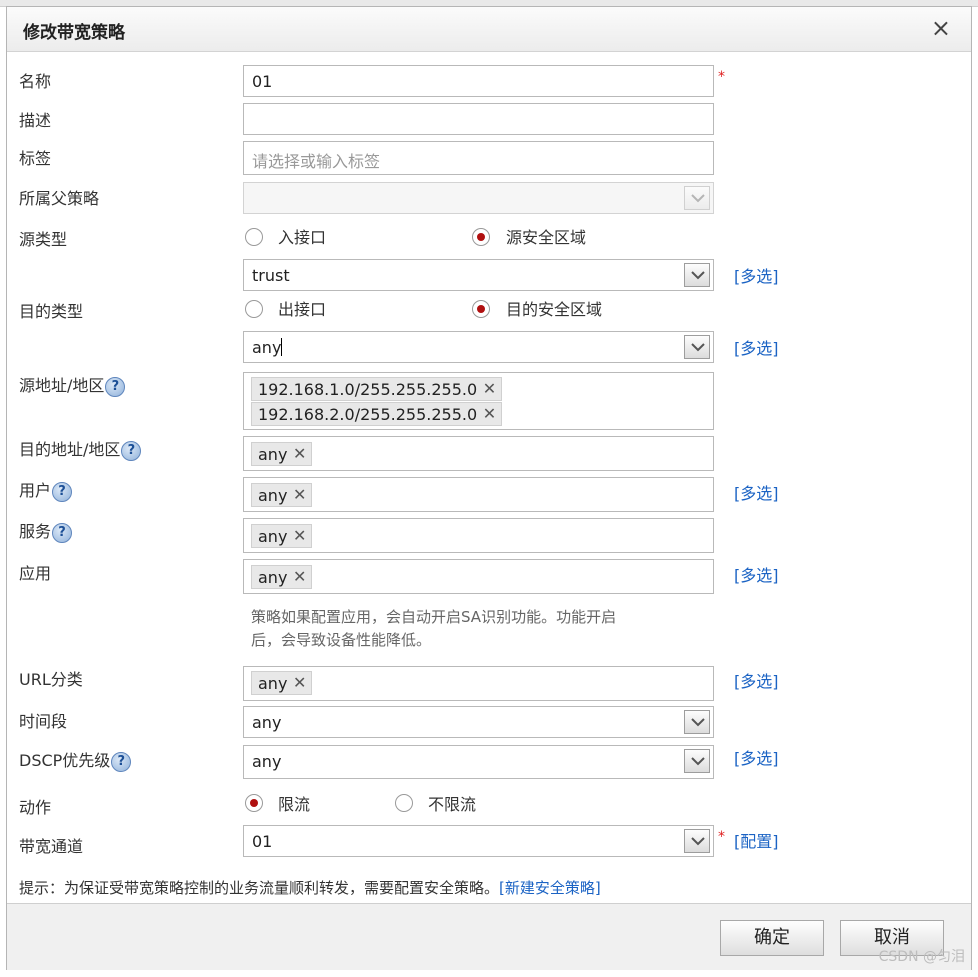  I want to click on user-multi-link: [多选], so click(756, 492).